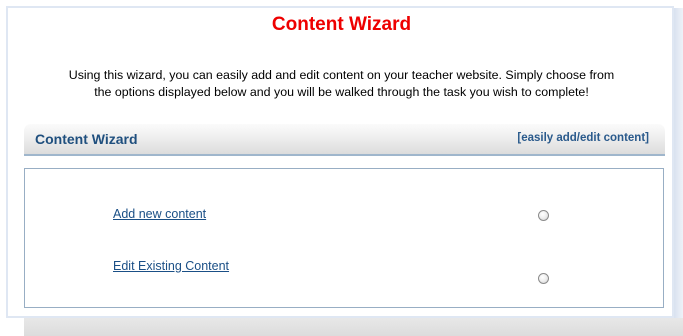 The image size is (683, 336). What do you see at coordinates (344, 140) in the screenshot?
I see `section-header: Content Wizard [easily add/edit content]` at bounding box center [344, 140].